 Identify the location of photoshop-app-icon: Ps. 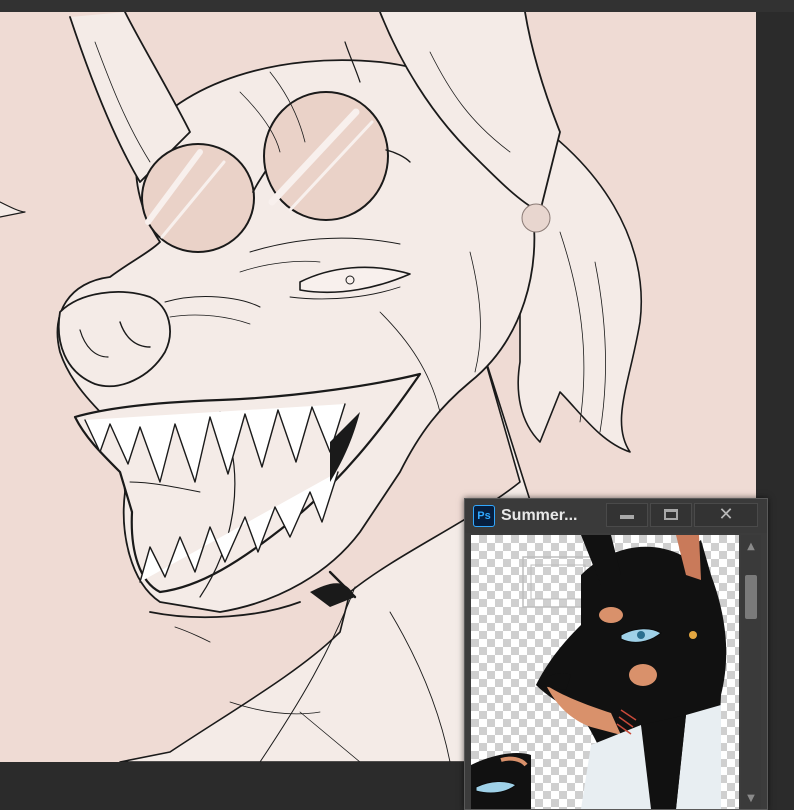
(484, 516).